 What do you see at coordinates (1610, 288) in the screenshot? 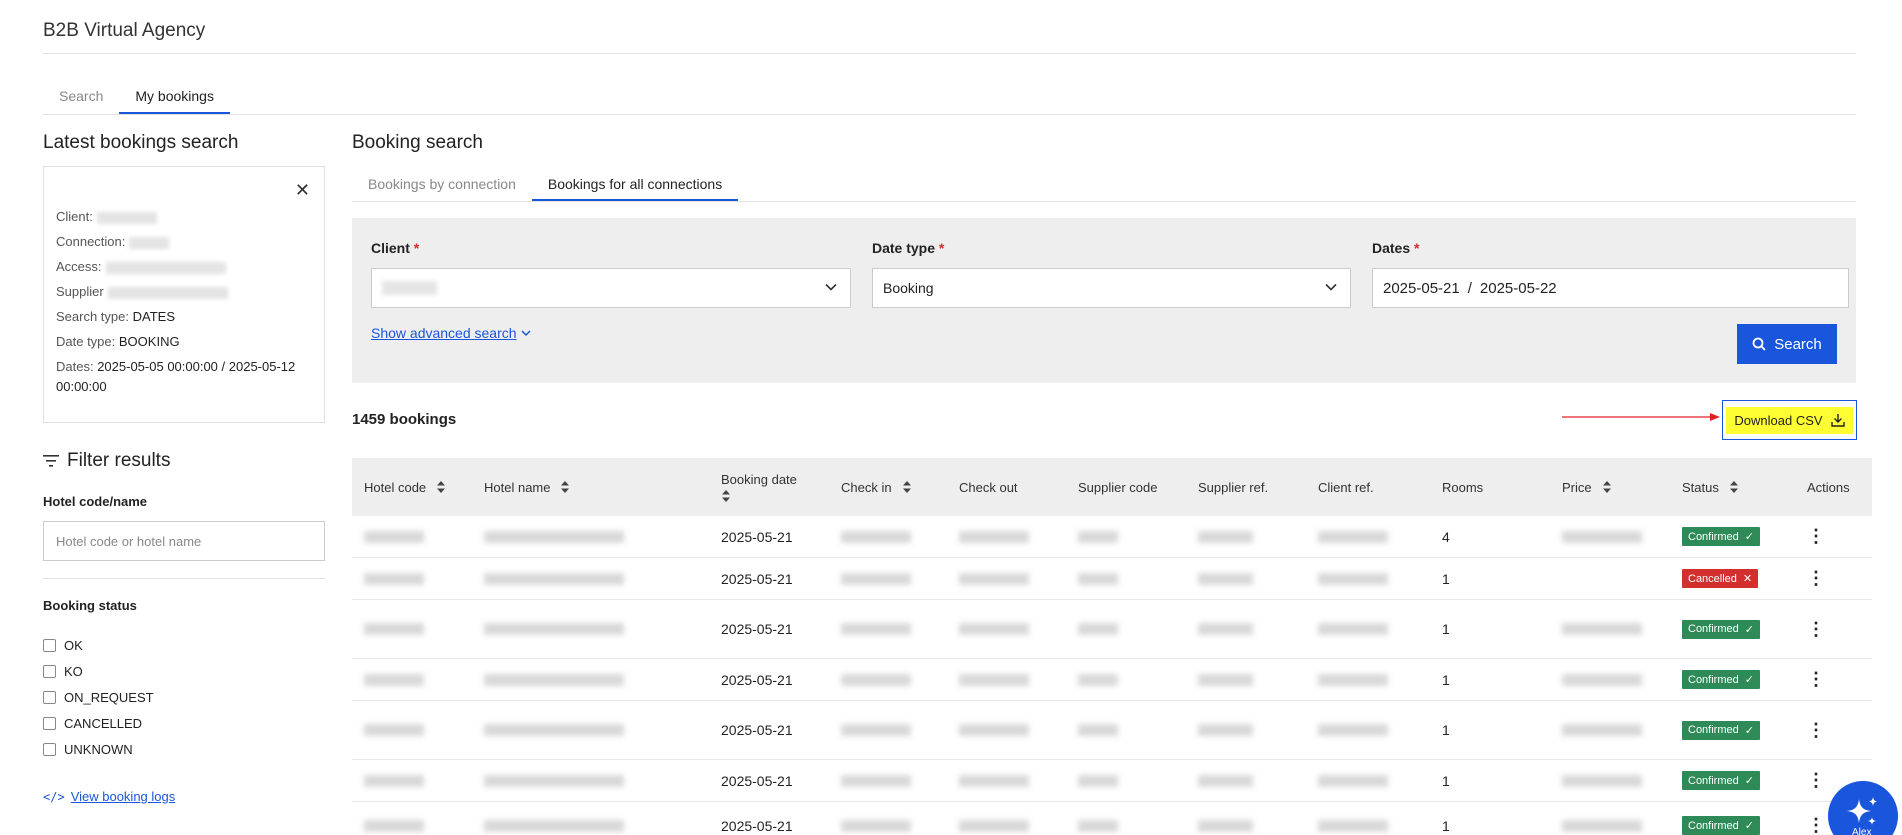
I see `date-range-input: 2025-05-21 / 2025-05-22` at bounding box center [1610, 288].